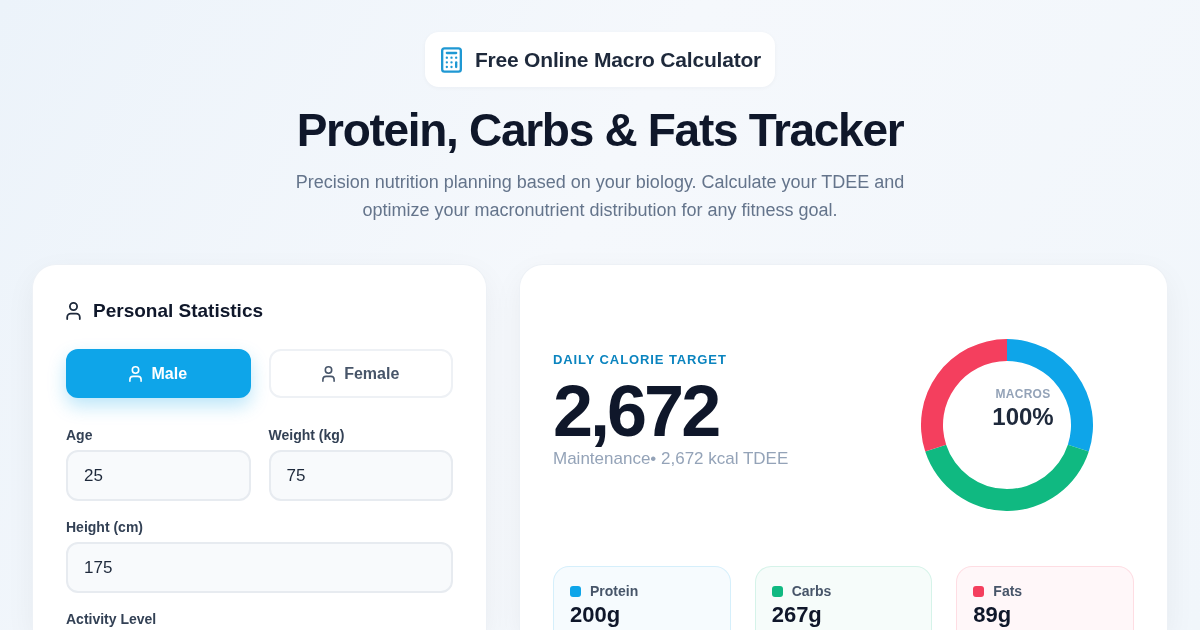  What do you see at coordinates (158, 475) in the screenshot?
I see `input-field: 25` at bounding box center [158, 475].